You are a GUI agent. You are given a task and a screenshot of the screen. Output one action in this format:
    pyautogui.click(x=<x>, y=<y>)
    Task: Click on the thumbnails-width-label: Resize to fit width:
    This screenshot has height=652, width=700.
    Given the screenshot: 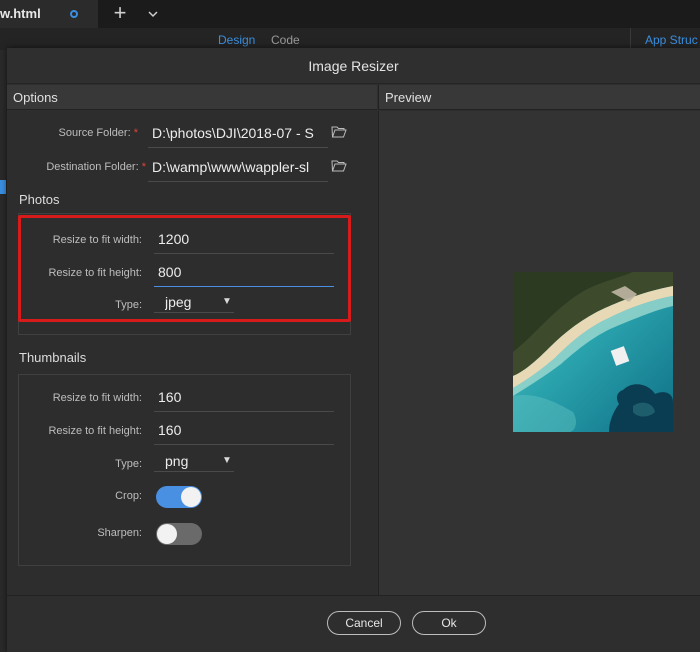 What is the action you would take?
    pyautogui.click(x=97, y=398)
    